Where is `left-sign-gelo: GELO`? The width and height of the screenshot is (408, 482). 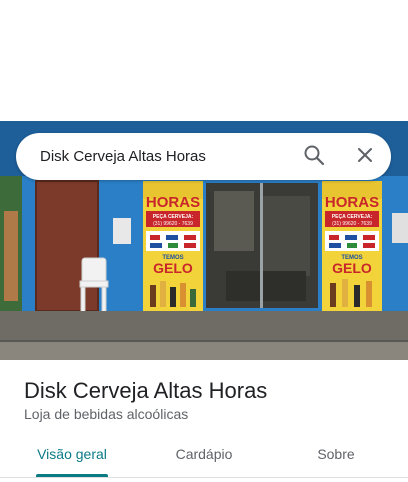 left-sign-gelo: GELO is located at coordinates (173, 268).